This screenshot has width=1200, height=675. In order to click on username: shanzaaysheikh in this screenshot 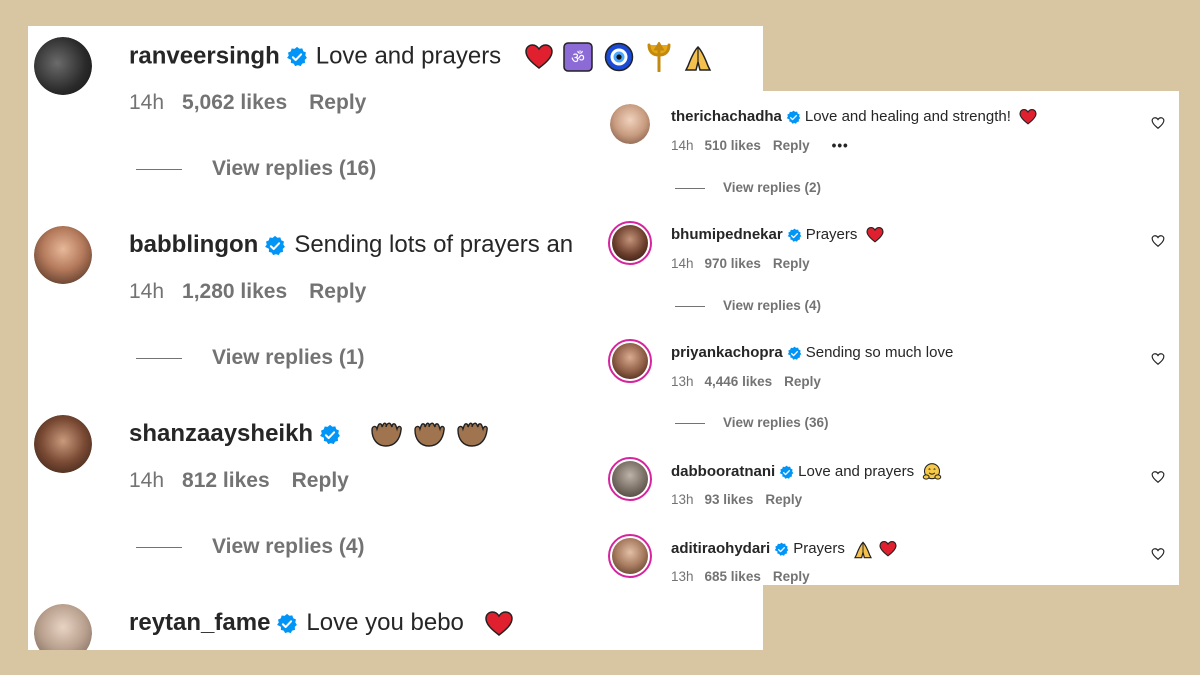, I will do `click(221, 433)`.